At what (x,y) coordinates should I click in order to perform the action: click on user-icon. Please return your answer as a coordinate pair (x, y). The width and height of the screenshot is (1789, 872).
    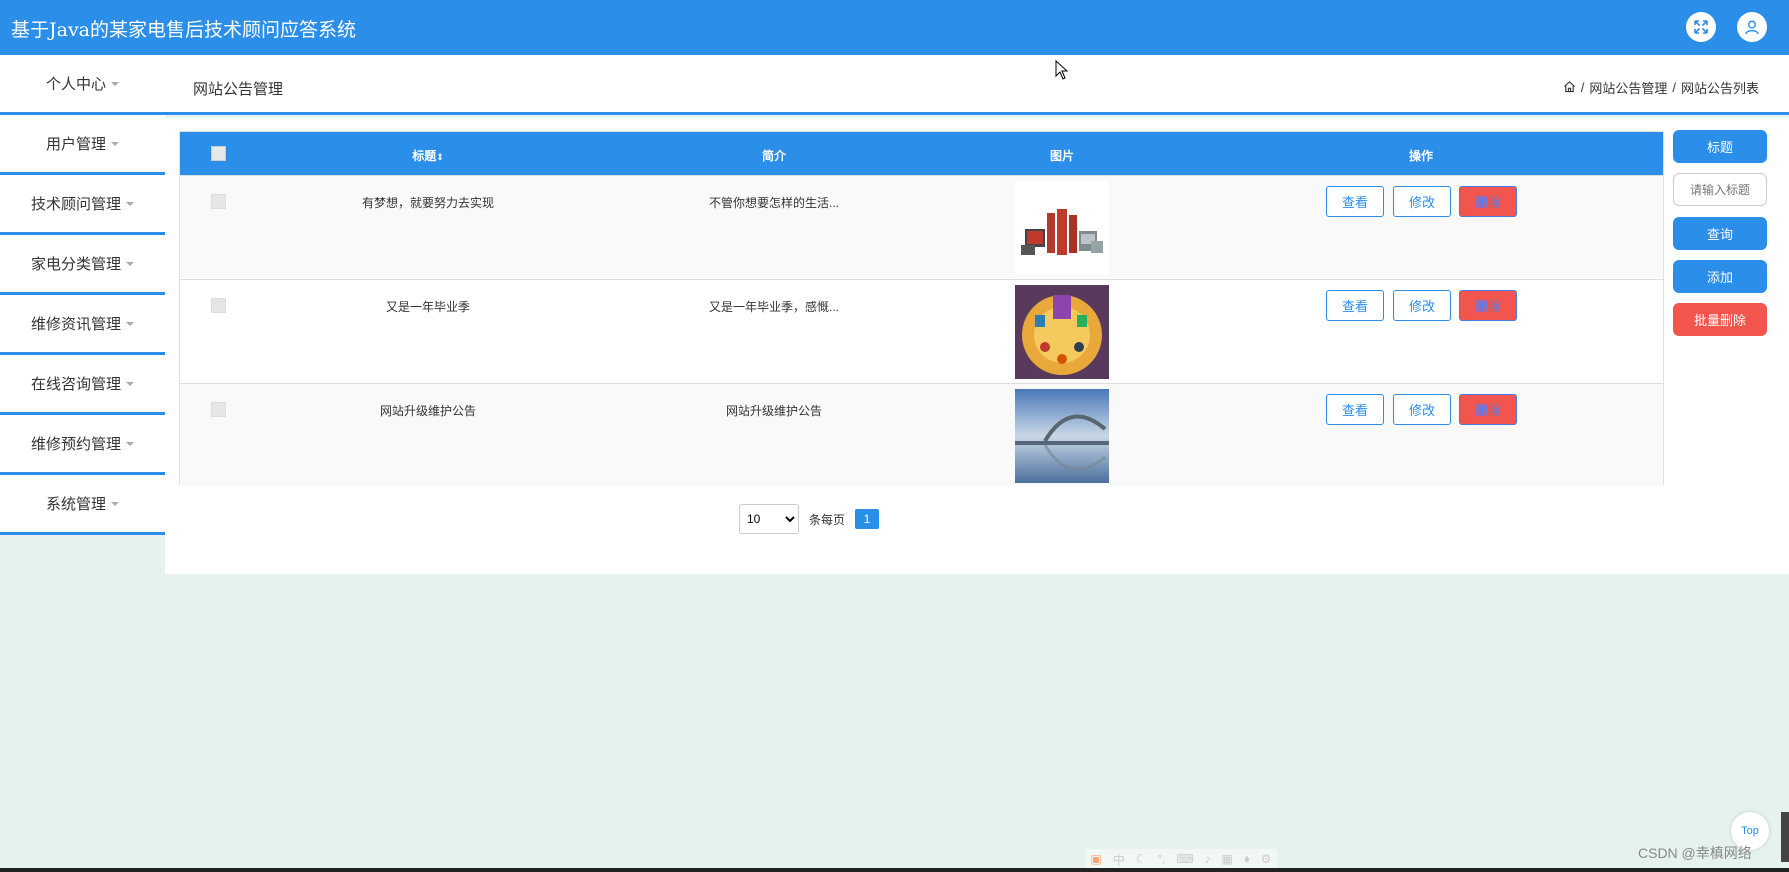
    Looking at the image, I should click on (1752, 27).